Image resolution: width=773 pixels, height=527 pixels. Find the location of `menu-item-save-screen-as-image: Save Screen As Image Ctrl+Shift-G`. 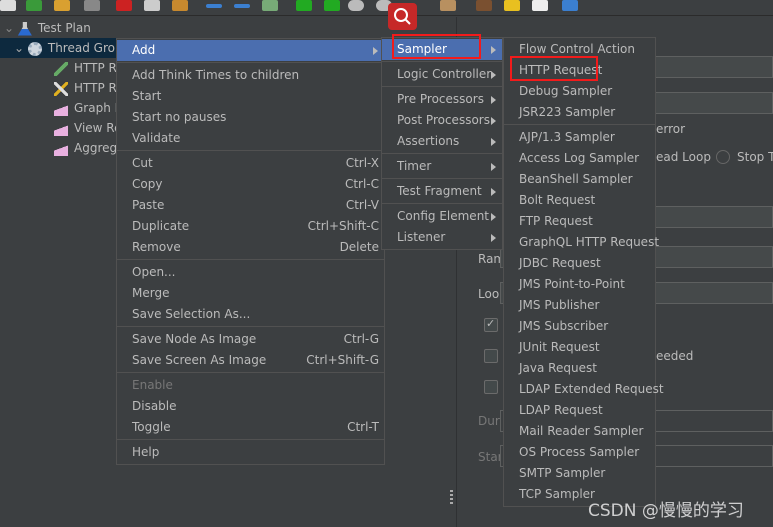

menu-item-save-screen-as-image: Save Screen As Image Ctrl+Shift-G is located at coordinates (250, 360).